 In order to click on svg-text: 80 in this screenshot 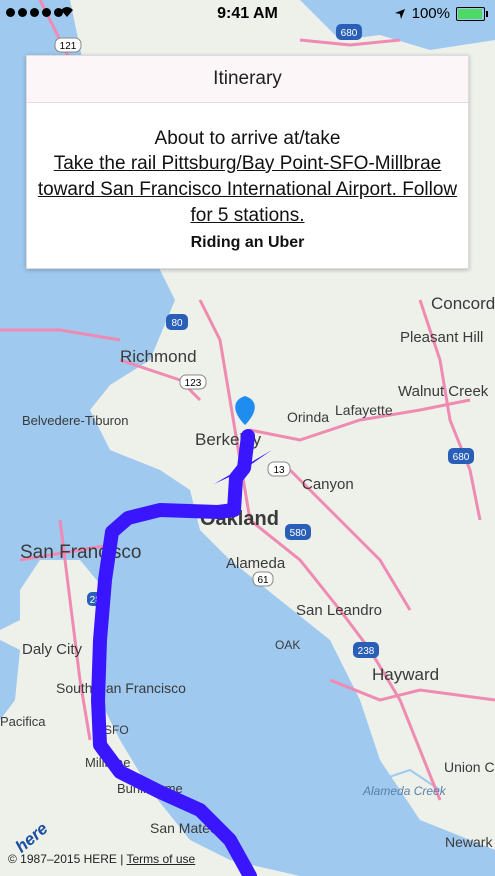, I will do `click(177, 323)`.